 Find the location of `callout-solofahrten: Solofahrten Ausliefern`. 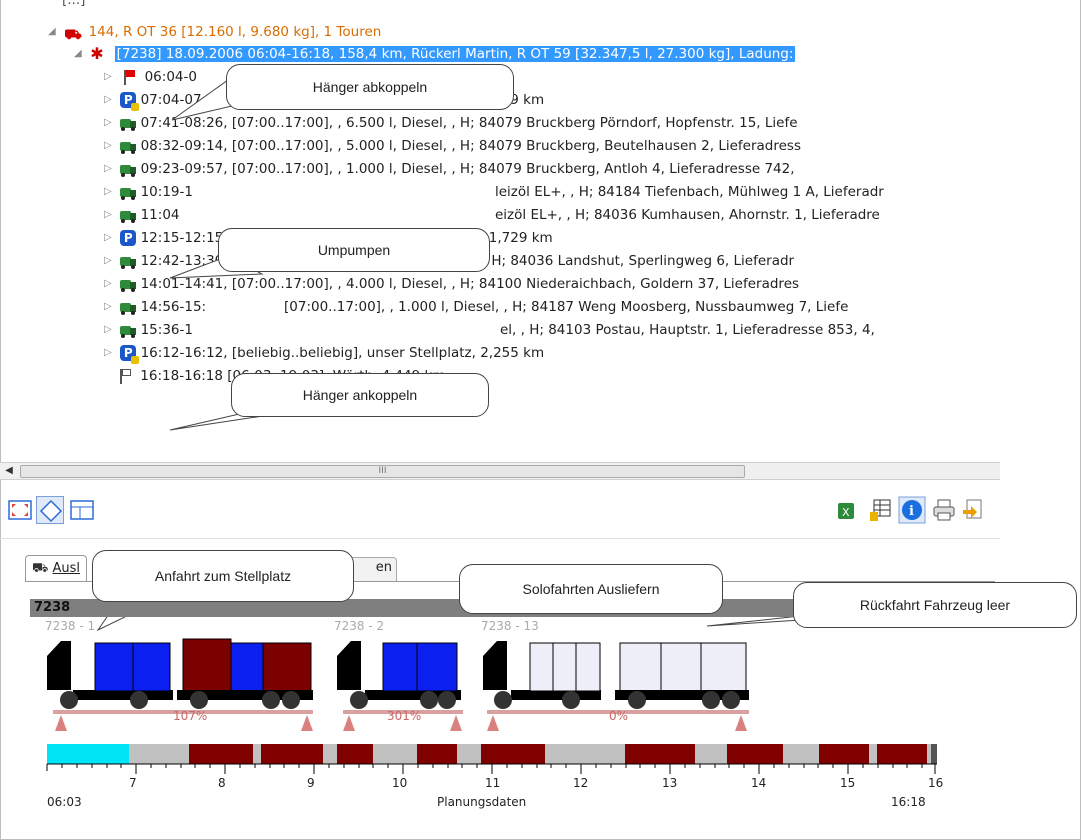

callout-solofahrten: Solofahrten Ausliefern is located at coordinates (591, 589).